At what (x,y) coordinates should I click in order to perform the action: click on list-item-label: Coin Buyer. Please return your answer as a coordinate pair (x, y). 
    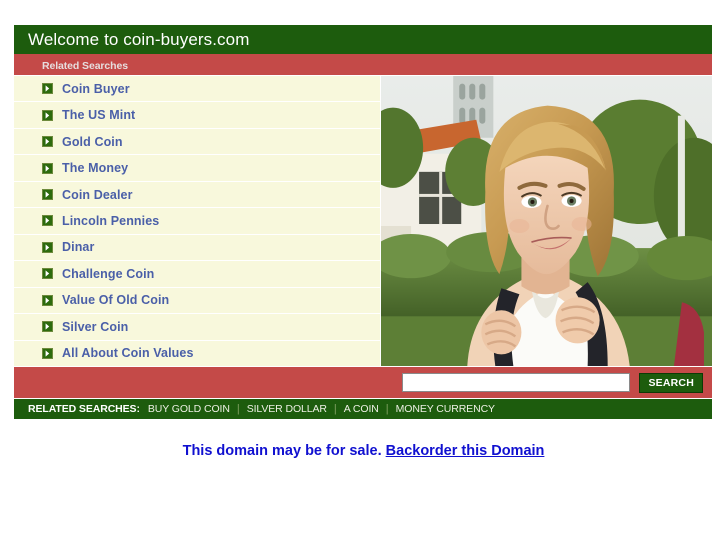
    Looking at the image, I should click on (96, 88).